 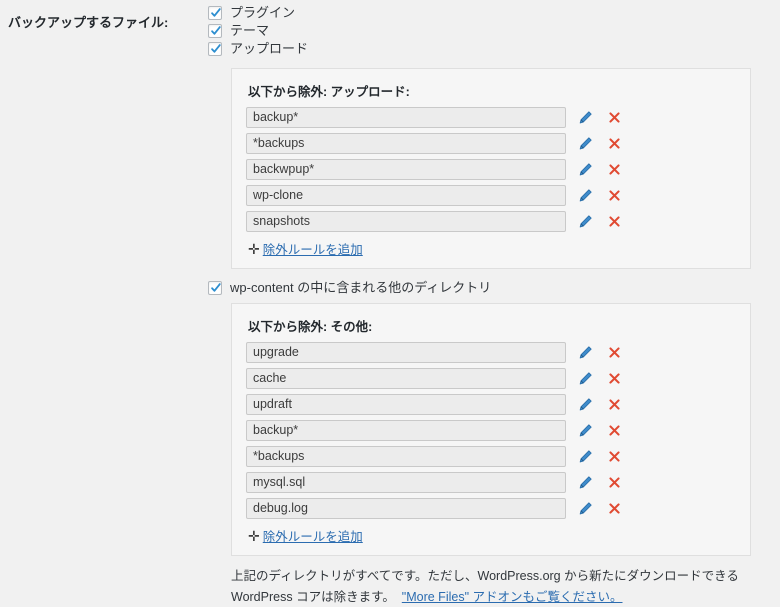 What do you see at coordinates (492, 535) in the screenshot?
I see `add-others-exclusion-rule: ✛ 除外ルールを追加` at bounding box center [492, 535].